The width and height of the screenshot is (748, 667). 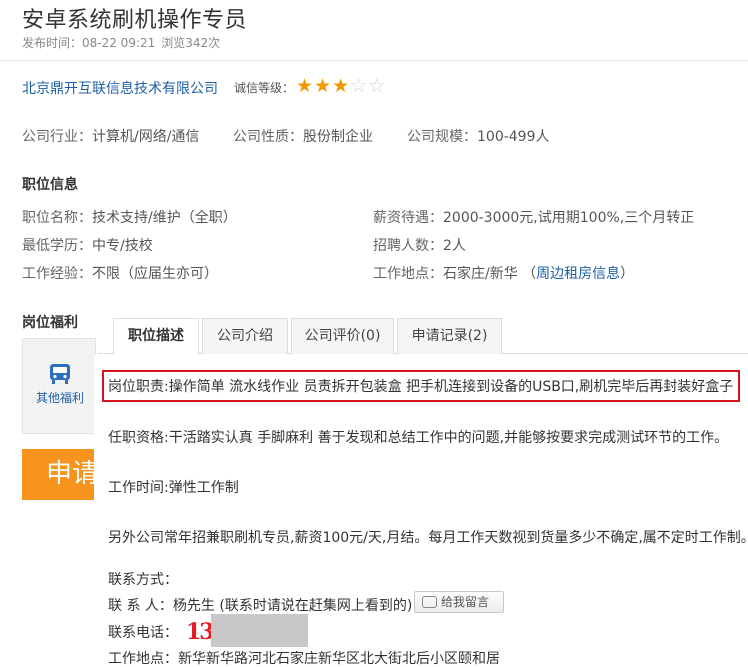 I want to click on benefits-title: 岗位福利, so click(x=50, y=323).